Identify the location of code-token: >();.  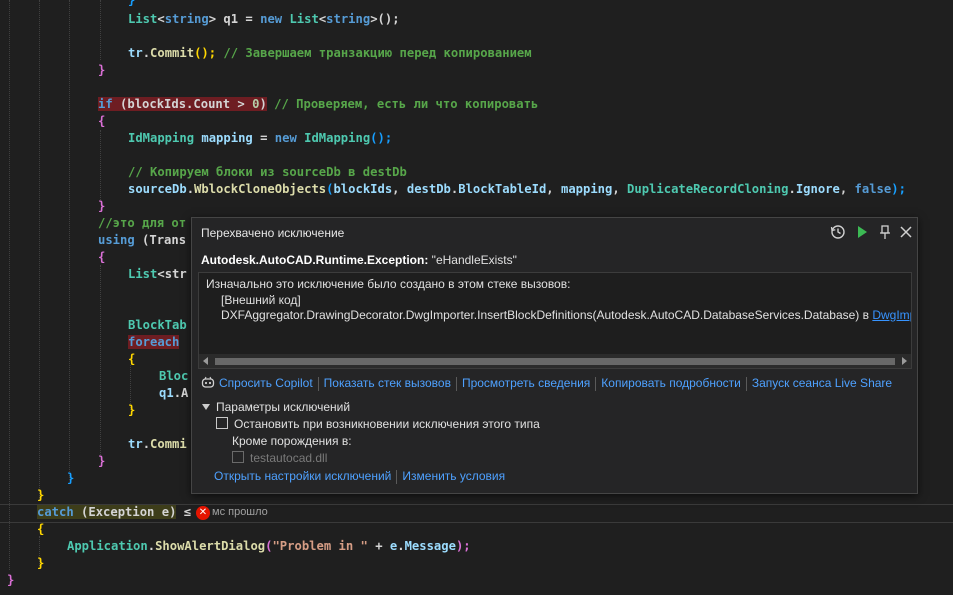
(385, 19).